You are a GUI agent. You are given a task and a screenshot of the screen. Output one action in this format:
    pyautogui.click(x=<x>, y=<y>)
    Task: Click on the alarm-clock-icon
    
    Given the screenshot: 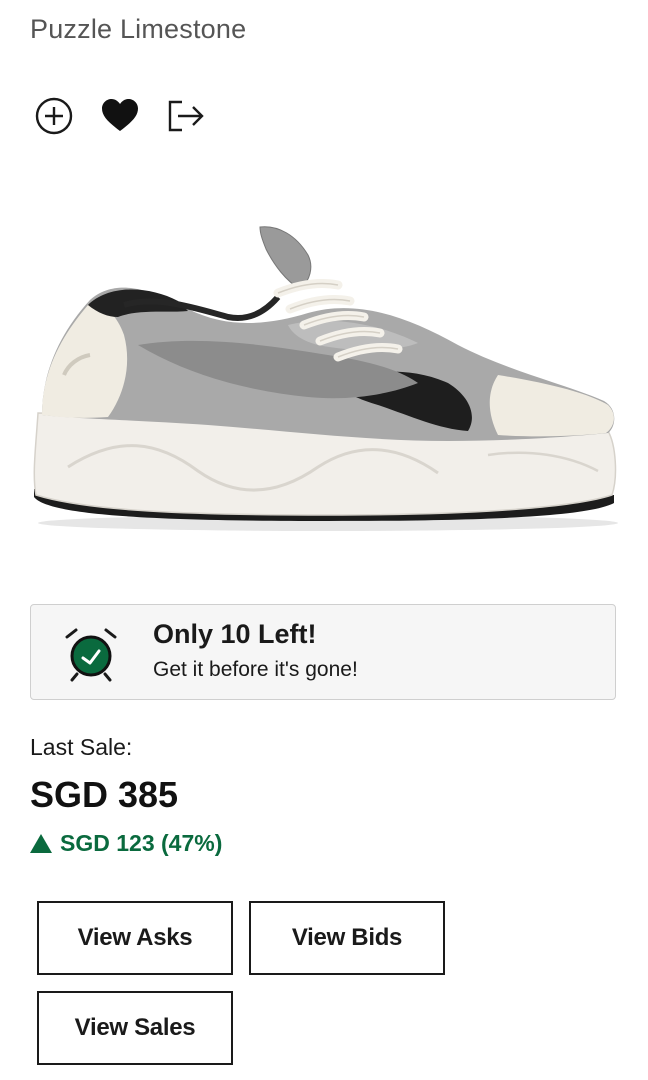 What is the action you would take?
    pyautogui.click(x=91, y=655)
    